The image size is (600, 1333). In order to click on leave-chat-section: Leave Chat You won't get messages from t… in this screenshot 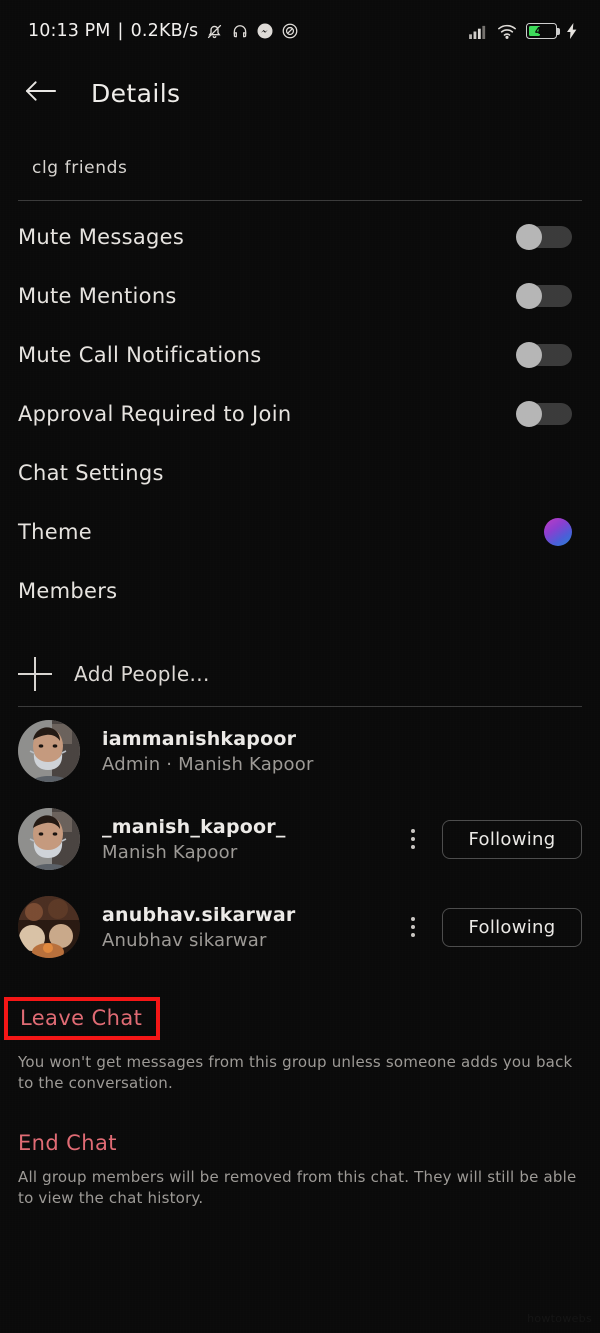, I will do `click(300, 1045)`.